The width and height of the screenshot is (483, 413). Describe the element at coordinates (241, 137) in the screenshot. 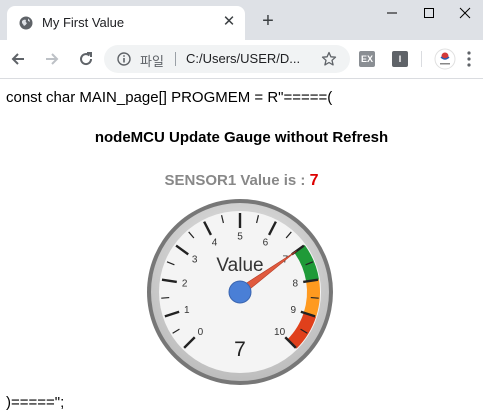

I see `page-heading: nodeMCU Update Gauge without Refresh` at that location.